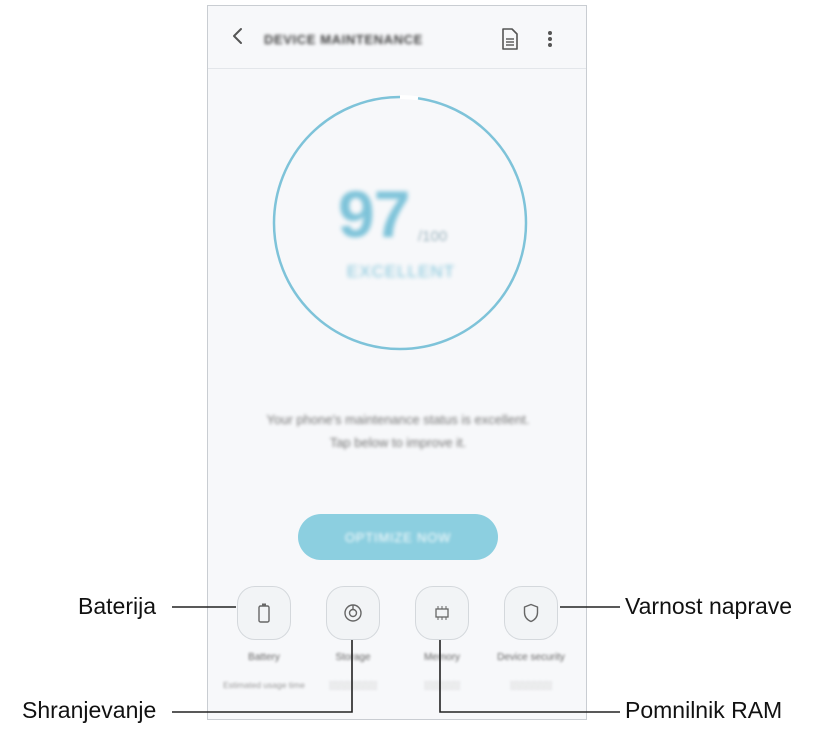 This screenshot has height=754, width=822. I want to click on storage-callout: Shranjevanje, so click(89, 710).